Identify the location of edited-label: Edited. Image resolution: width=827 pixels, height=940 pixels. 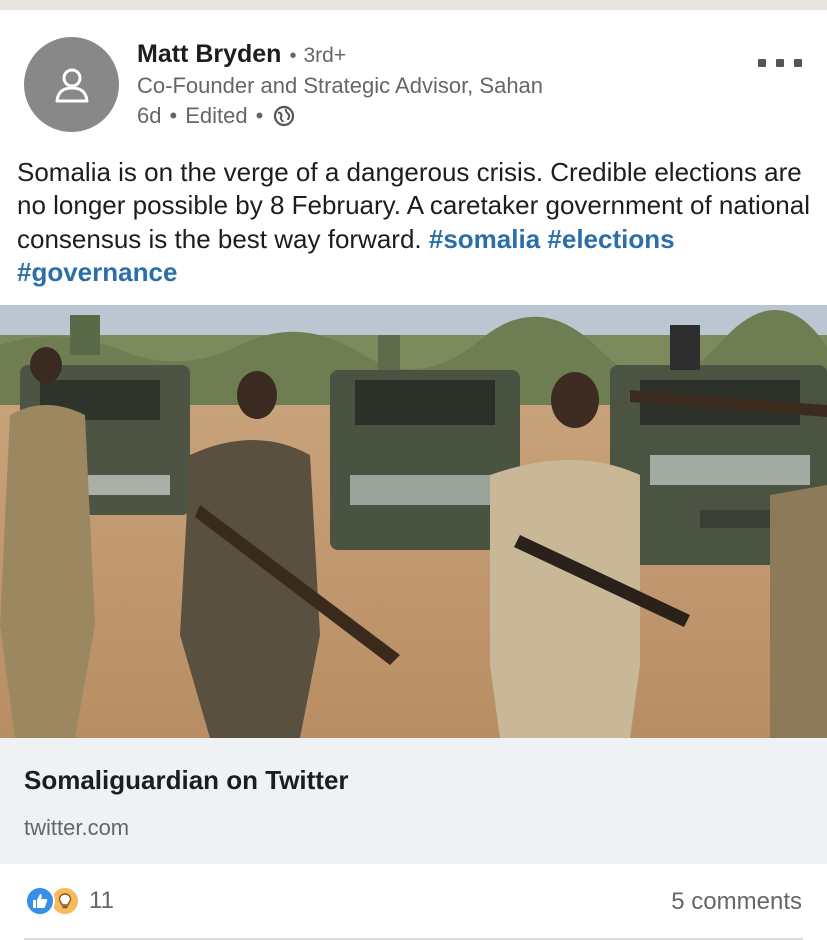
(216, 115).